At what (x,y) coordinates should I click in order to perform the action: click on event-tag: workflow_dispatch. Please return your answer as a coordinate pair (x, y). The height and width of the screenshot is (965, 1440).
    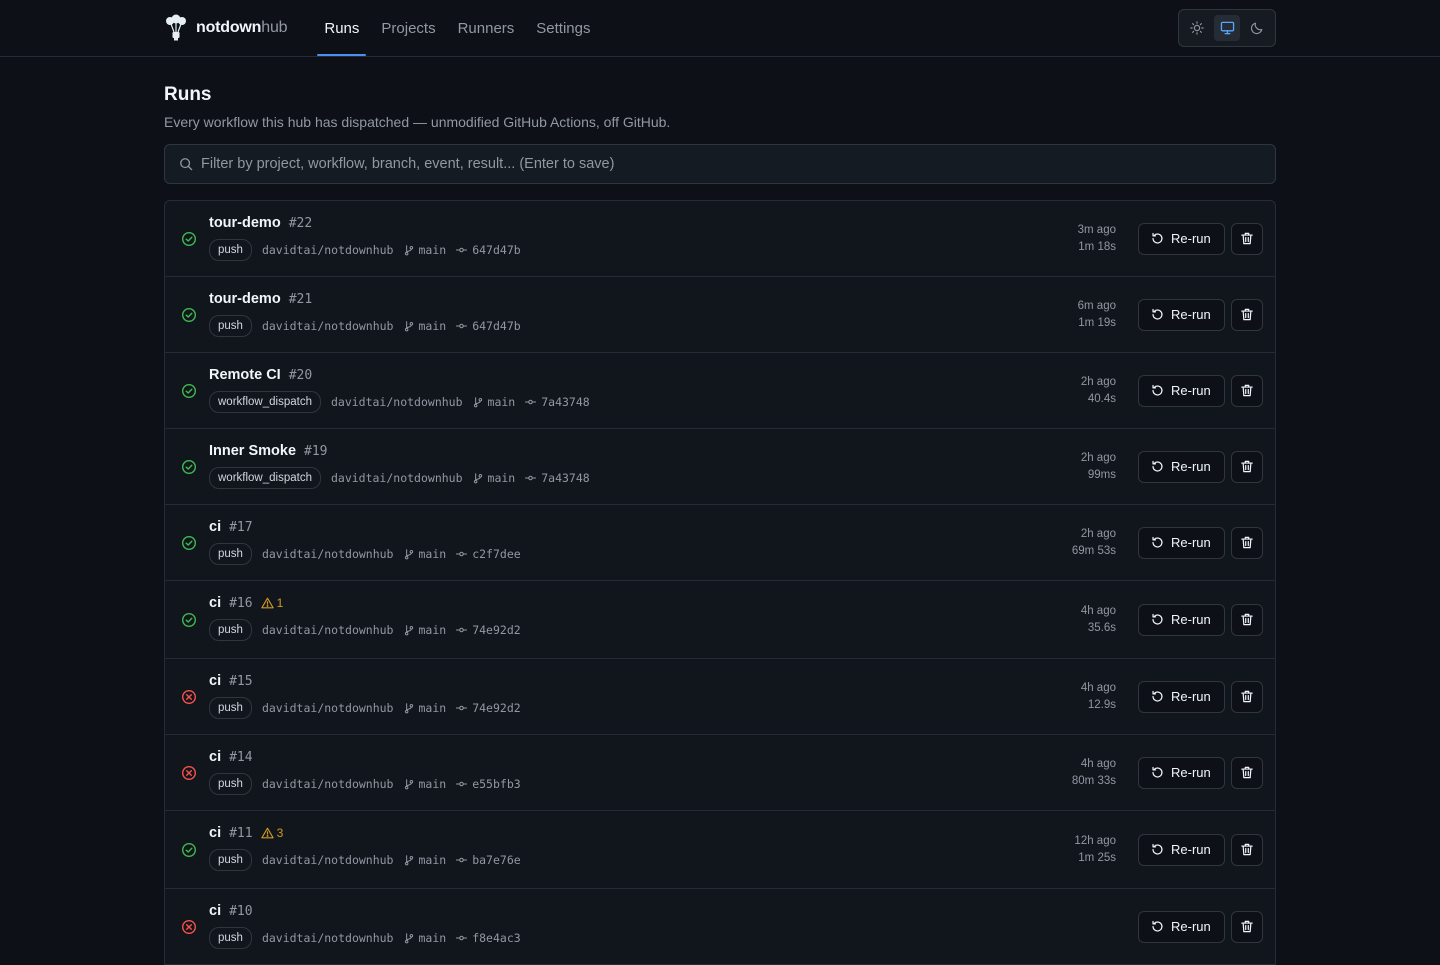
    Looking at the image, I should click on (265, 478).